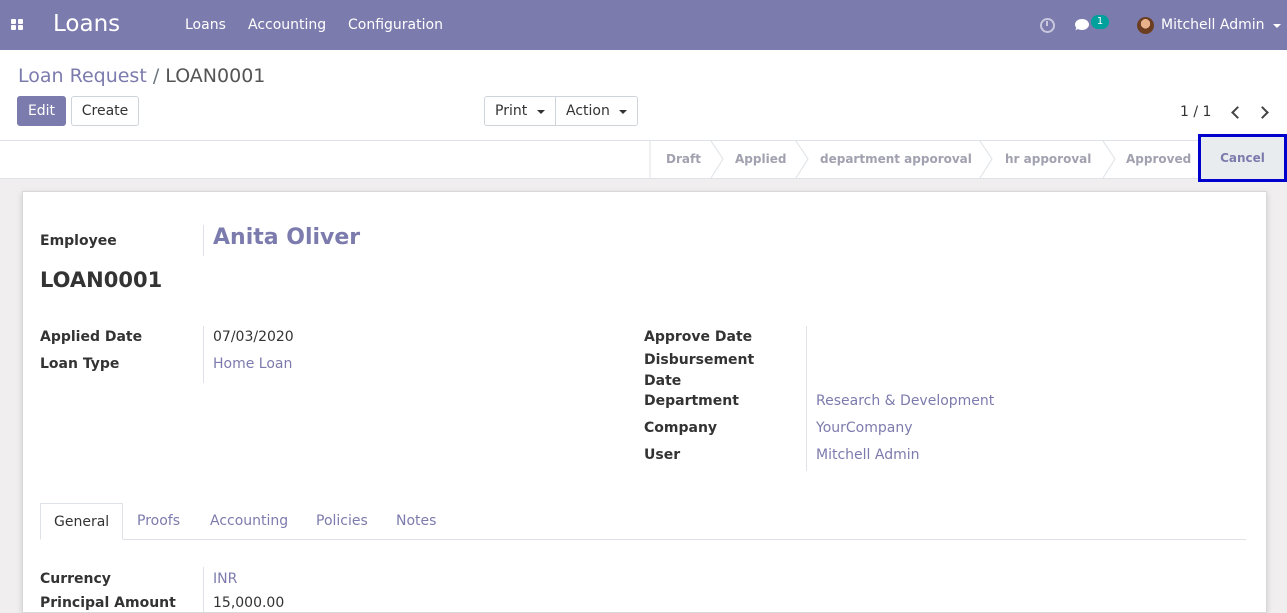 The width and height of the screenshot is (1287, 613). I want to click on disbursement-date-label: Disbursement Date, so click(699, 370).